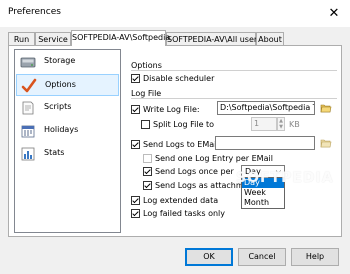  I want to click on write-log-file-label: Write Log File:, so click(171, 109).